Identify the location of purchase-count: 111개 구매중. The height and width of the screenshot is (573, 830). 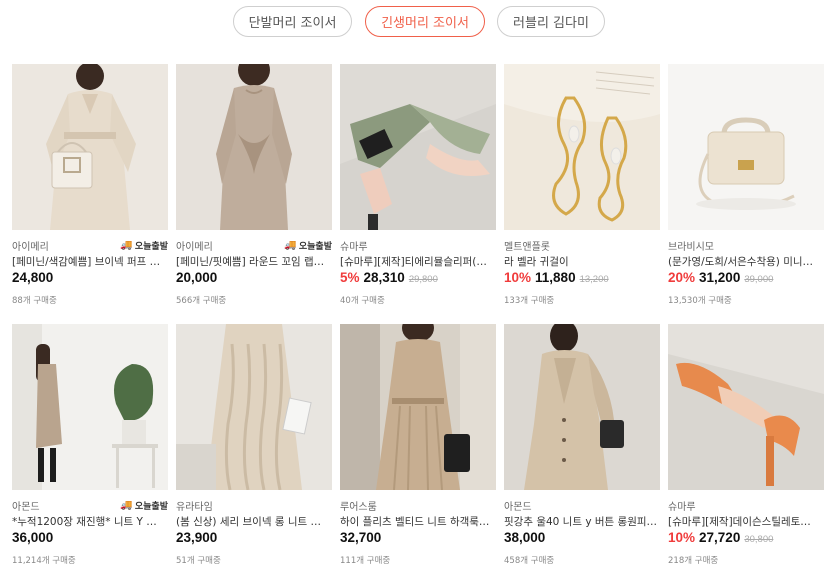
(365, 561).